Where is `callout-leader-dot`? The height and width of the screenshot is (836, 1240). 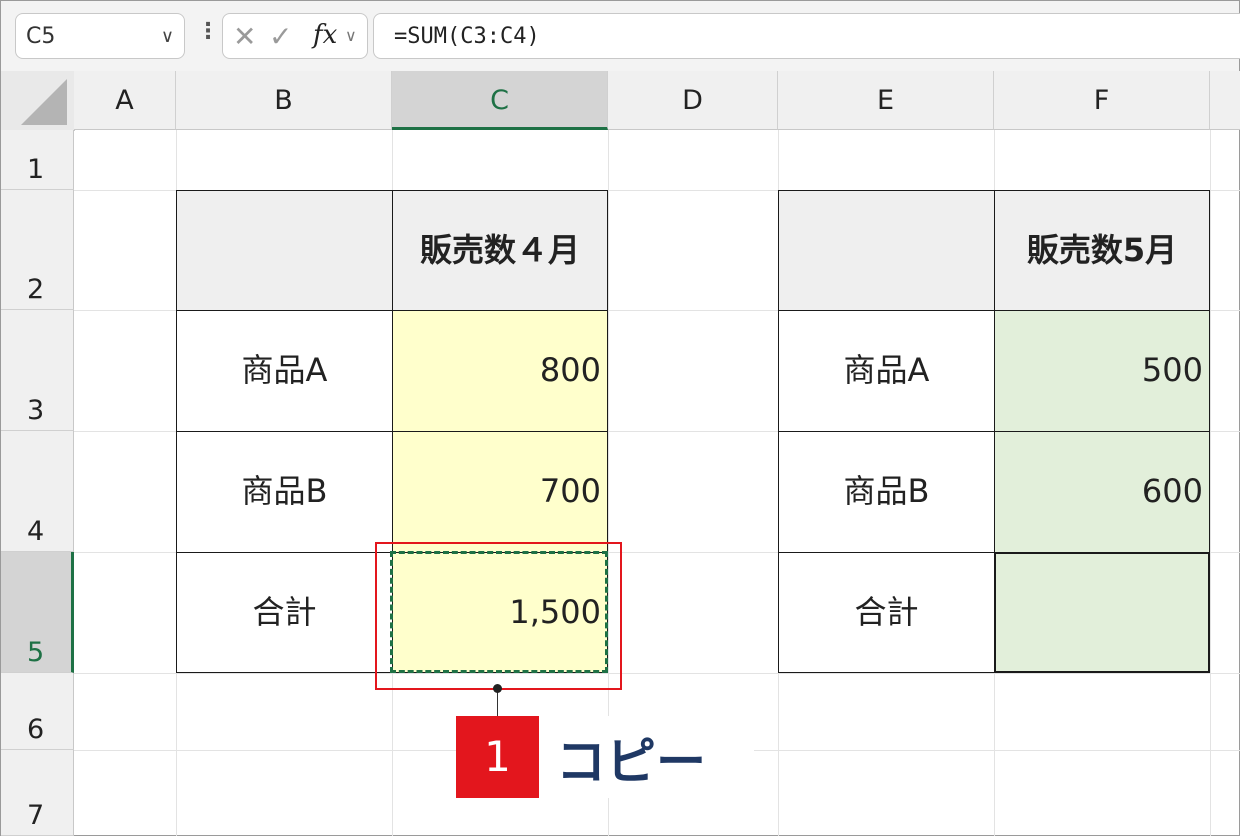 callout-leader-dot is located at coordinates (497, 688).